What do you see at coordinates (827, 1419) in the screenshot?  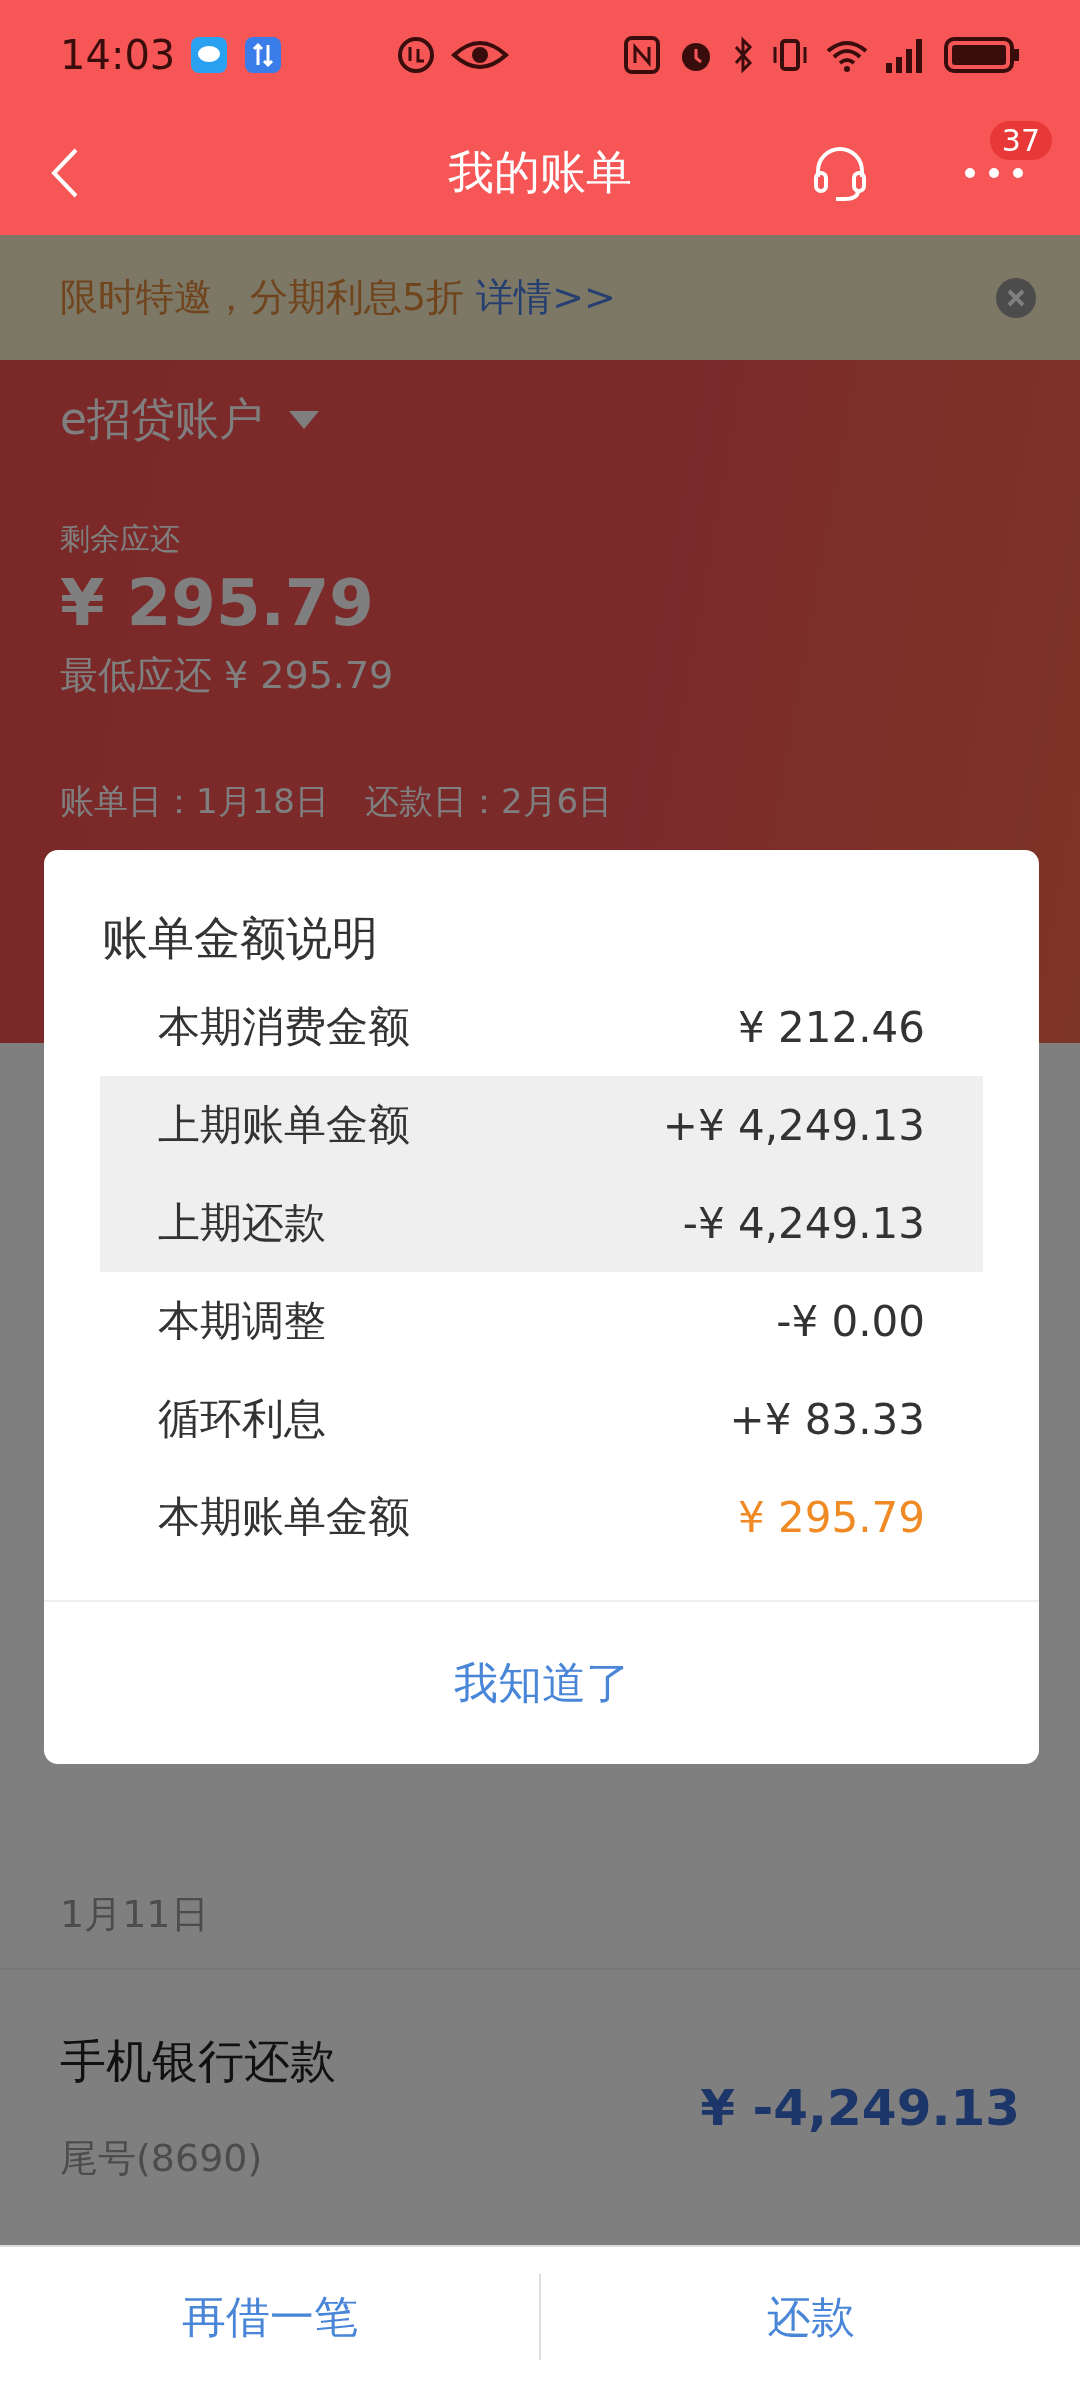 I see `amount-value: +¥ 83.33` at bounding box center [827, 1419].